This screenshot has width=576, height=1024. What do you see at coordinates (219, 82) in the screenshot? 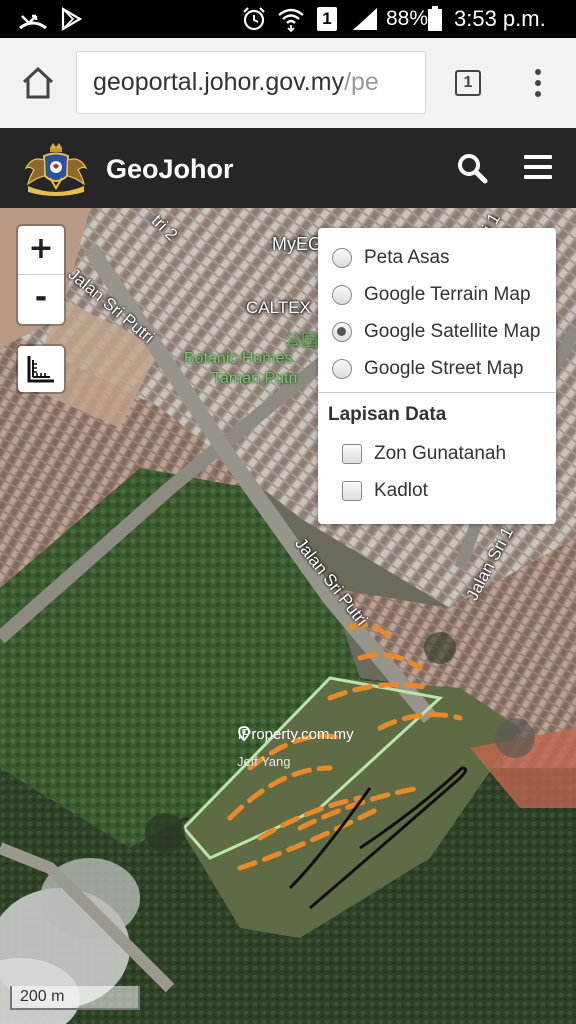
I see `url-host: geoportal.johor.gov.my` at bounding box center [219, 82].